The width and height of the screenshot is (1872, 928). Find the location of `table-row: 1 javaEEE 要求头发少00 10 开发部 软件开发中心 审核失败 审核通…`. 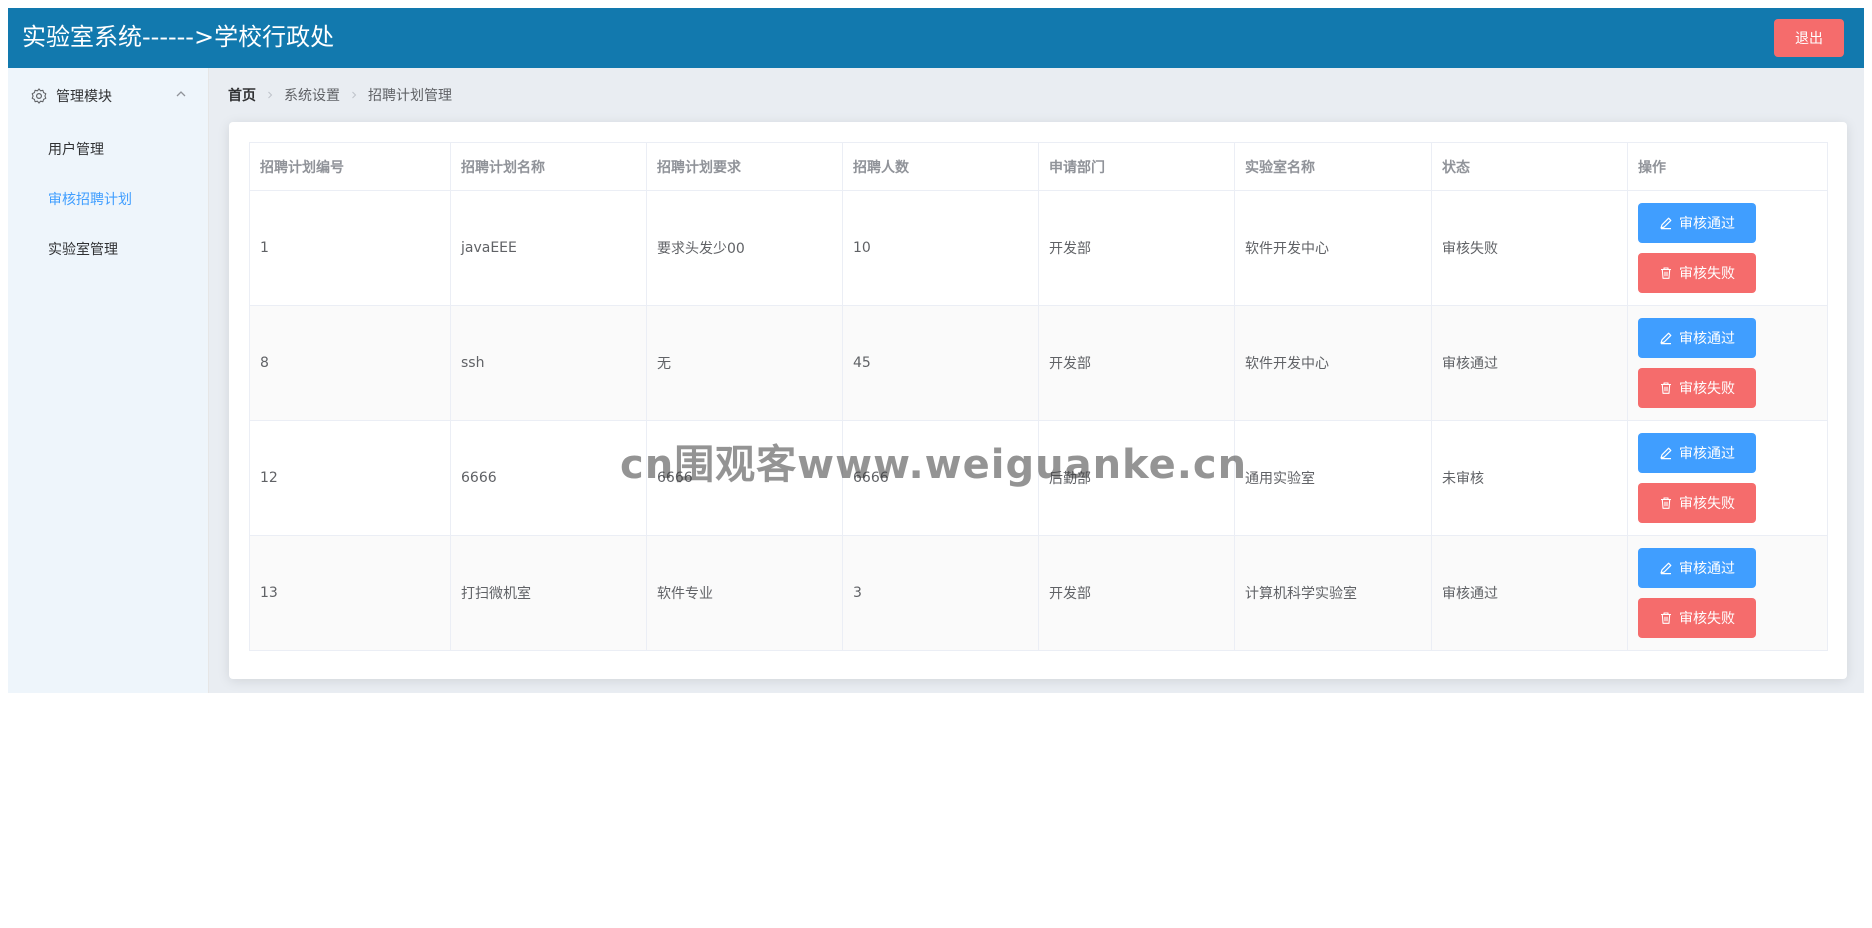

table-row: 1 javaEEE 要求头发少00 10 开发部 软件开发中心 审核失败 审核通… is located at coordinates (1038, 248).